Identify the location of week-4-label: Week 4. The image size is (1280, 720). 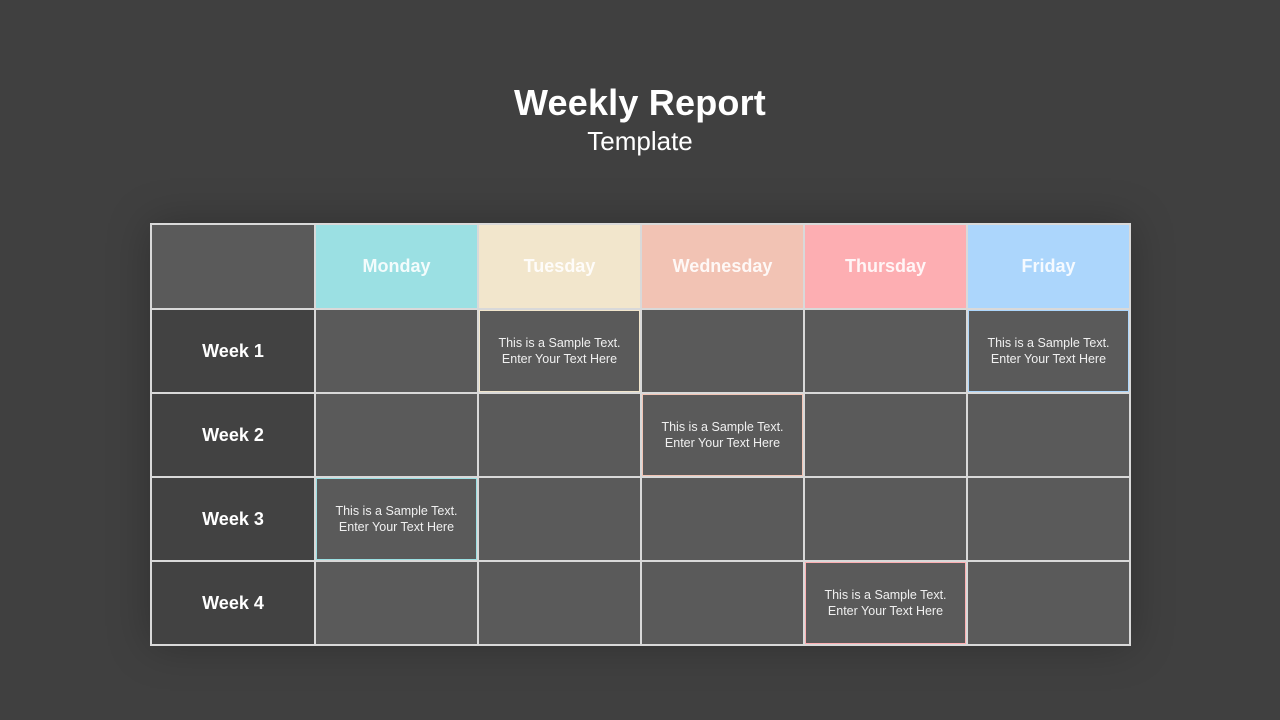
(234, 604).